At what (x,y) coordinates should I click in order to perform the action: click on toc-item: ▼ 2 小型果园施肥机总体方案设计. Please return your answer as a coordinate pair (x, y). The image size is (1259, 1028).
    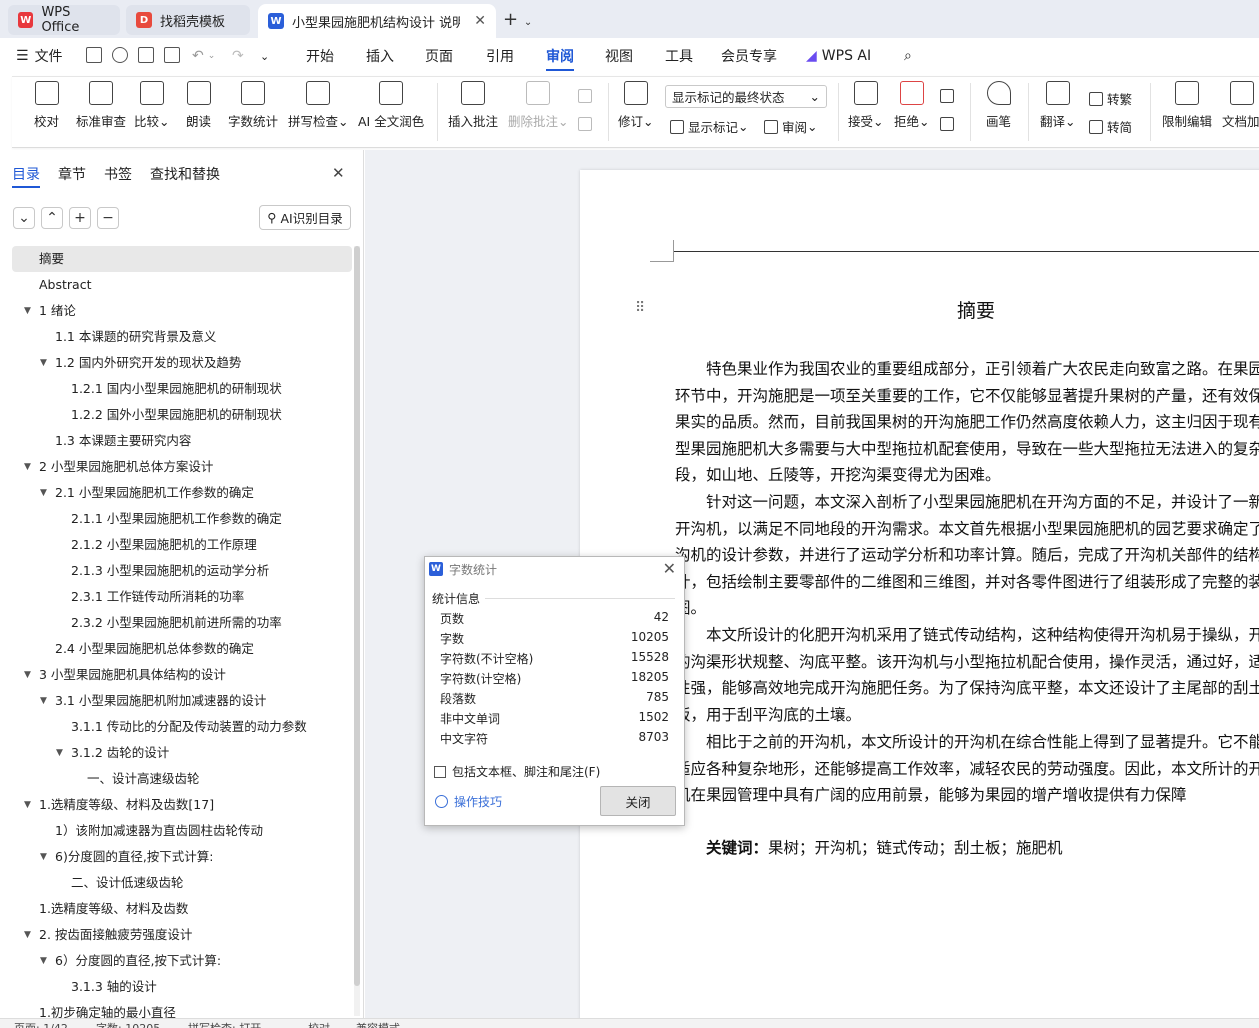
    Looking at the image, I should click on (182, 467).